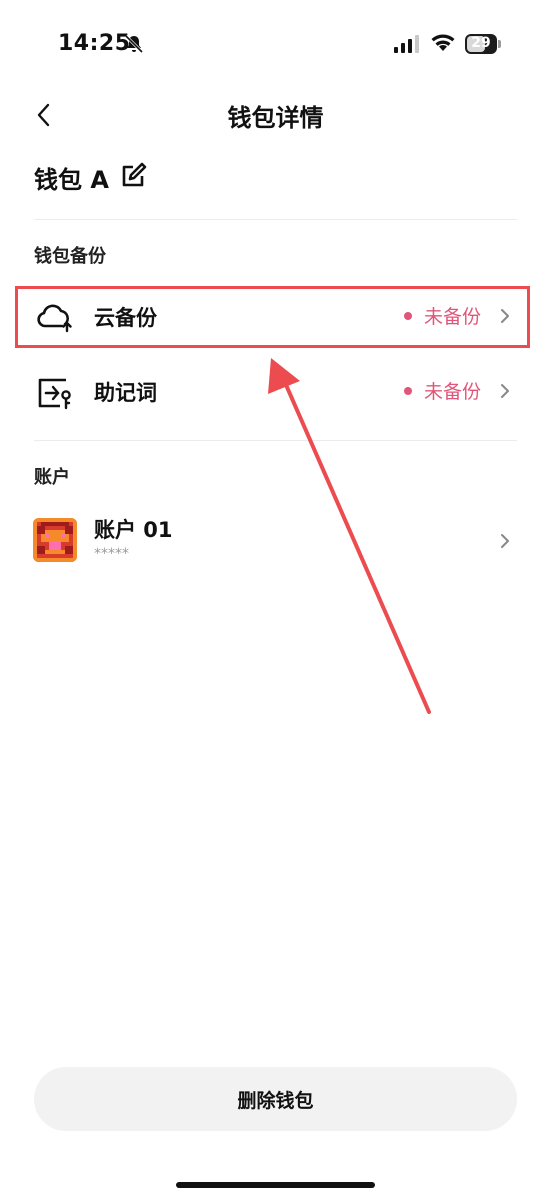  I want to click on account-avatar, so click(55, 540).